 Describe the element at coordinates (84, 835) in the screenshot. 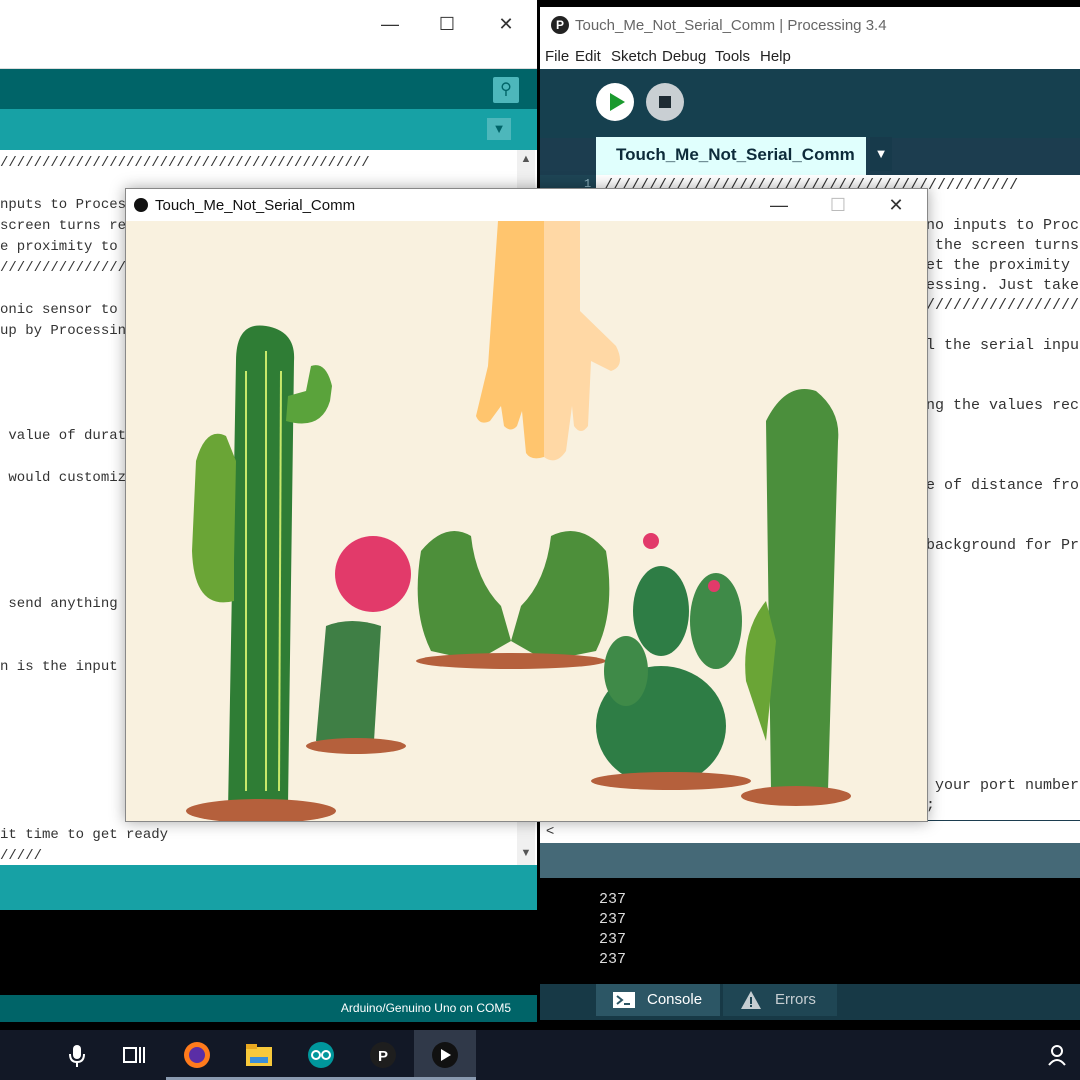

I see `code-line: it time to get ready` at that location.